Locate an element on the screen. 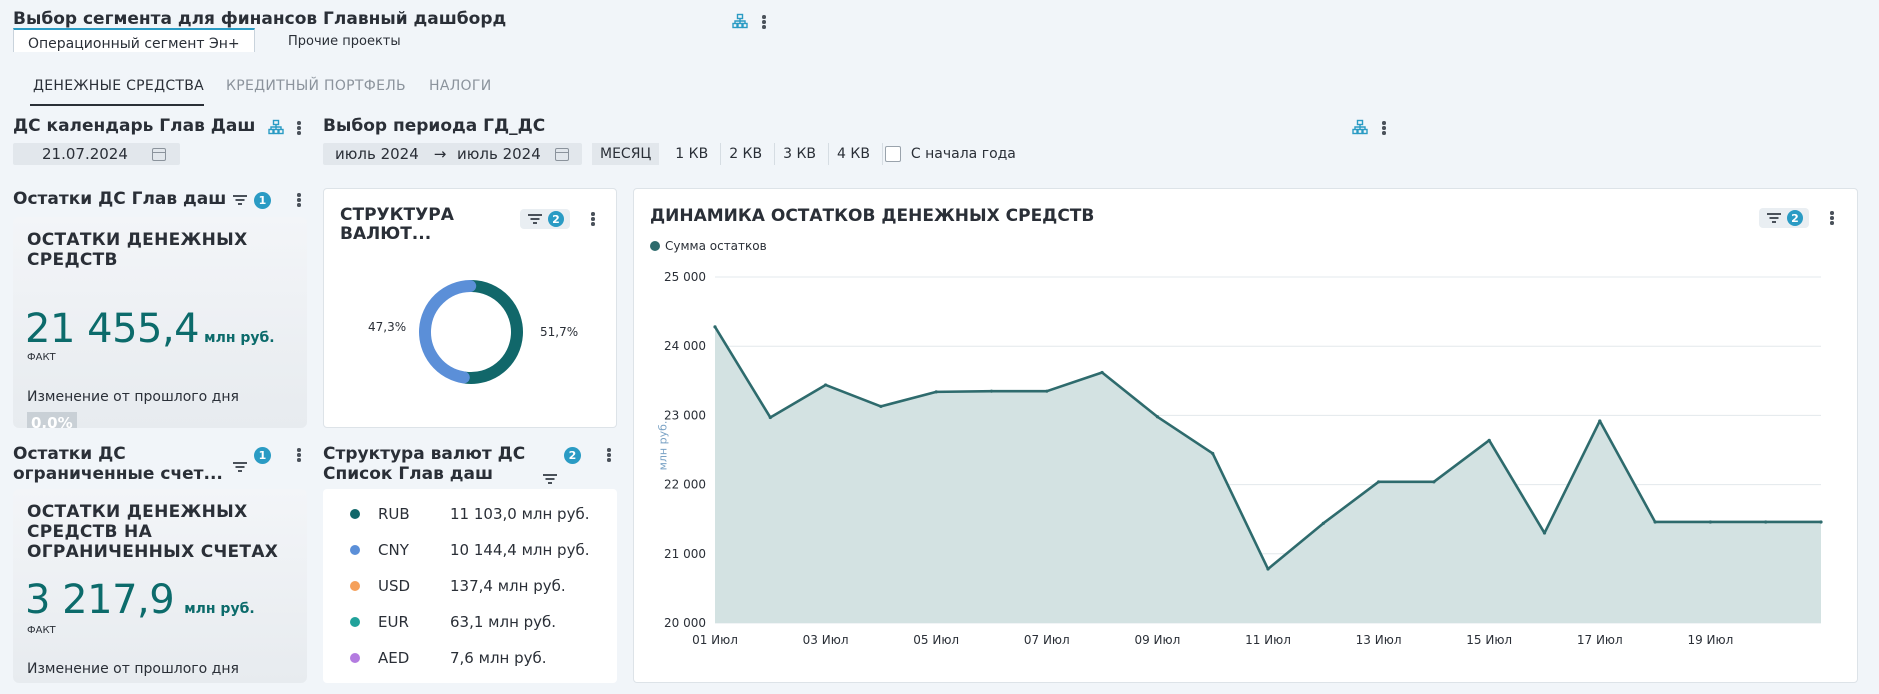 The image size is (1879, 694). x-tick-label: 13 Июл is located at coordinates (1379, 640).